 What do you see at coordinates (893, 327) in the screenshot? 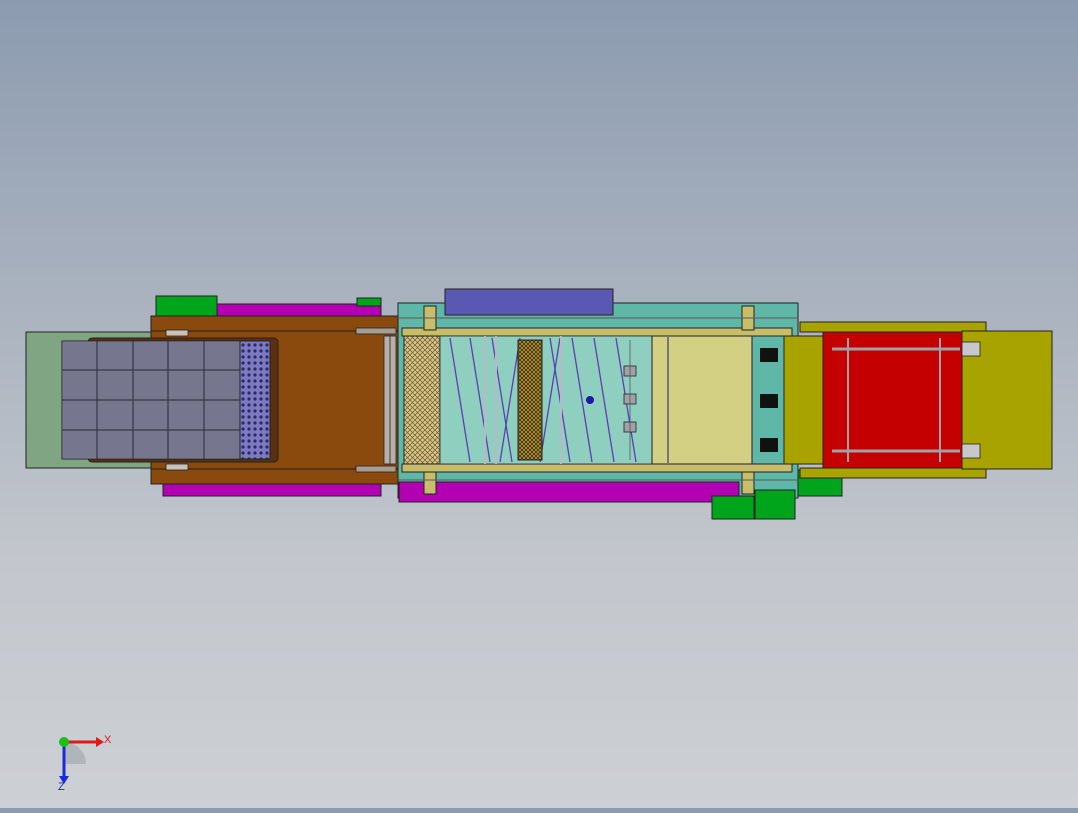
I see `olive-frame-top` at bounding box center [893, 327].